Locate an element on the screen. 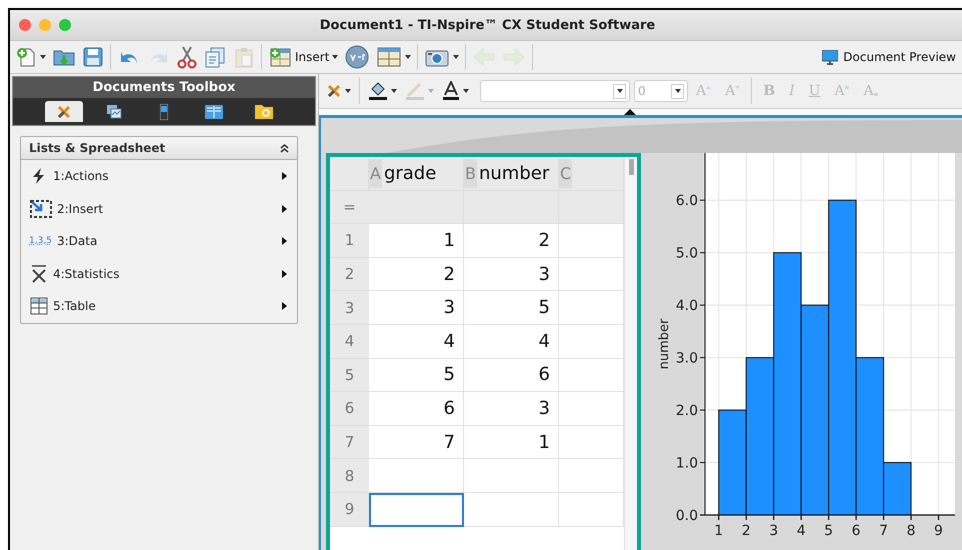  x-tick-label: 5 is located at coordinates (829, 531).